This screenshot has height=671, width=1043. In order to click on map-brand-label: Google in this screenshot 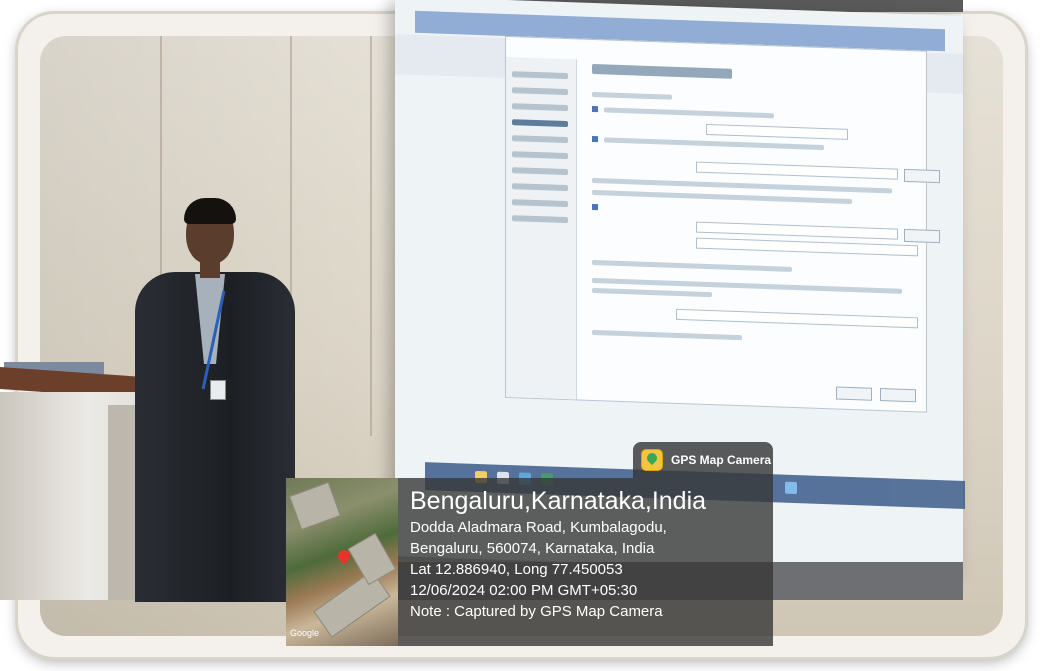, I will do `click(305, 633)`.